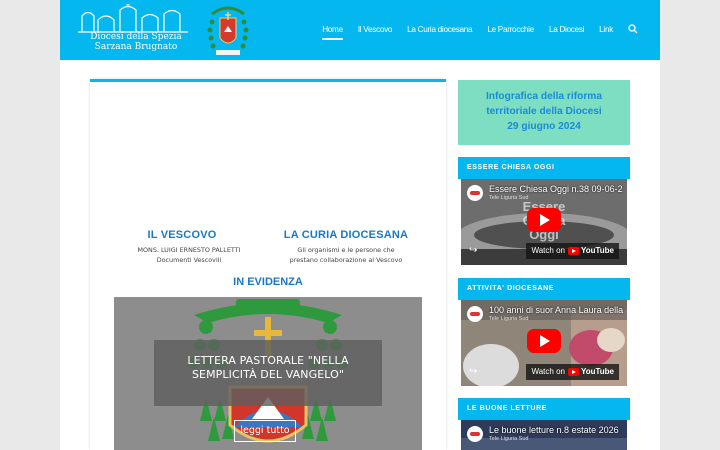  Describe the element at coordinates (558, 430) in the screenshot. I see `video-title: Le buone letture n.8 estate 2026` at that location.